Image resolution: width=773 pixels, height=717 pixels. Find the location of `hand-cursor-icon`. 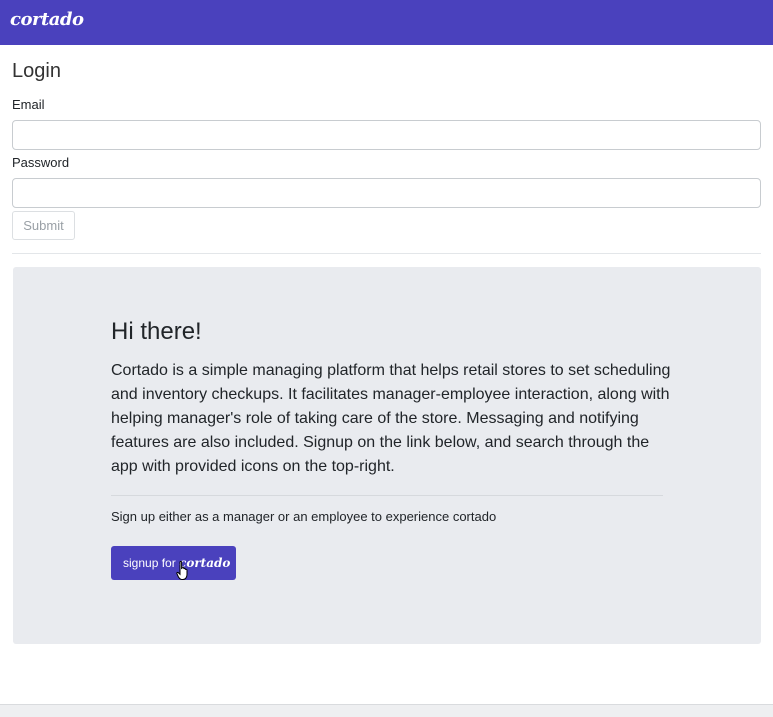

hand-cursor-icon is located at coordinates (182, 570).